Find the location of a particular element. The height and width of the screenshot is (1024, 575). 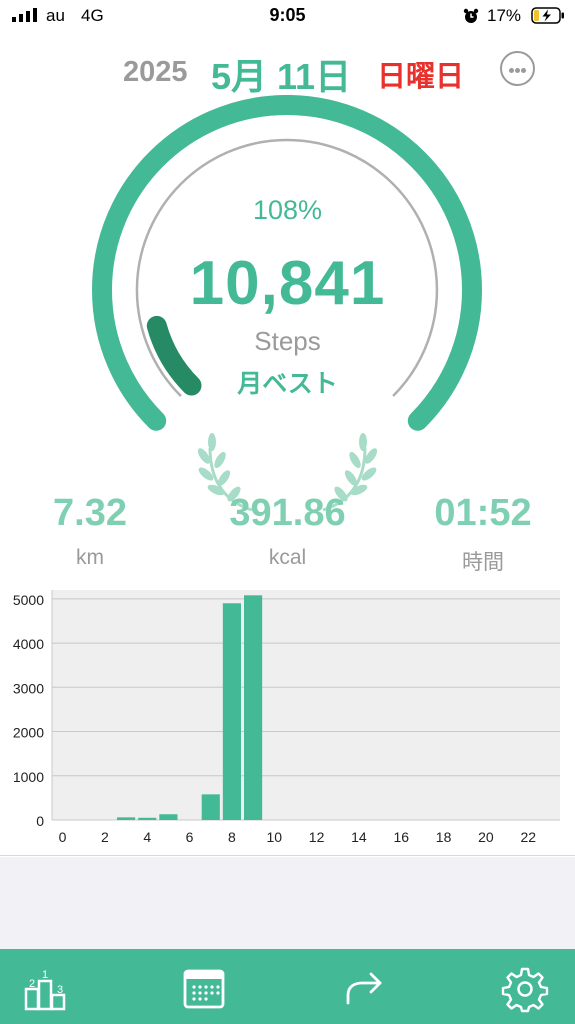

goal-percent: 108% is located at coordinates (287, 210).